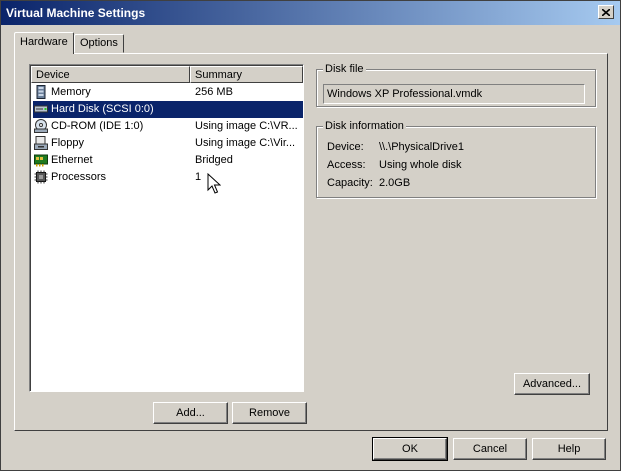 This screenshot has height=471, width=621. What do you see at coordinates (102, 109) in the screenshot?
I see `device-name: Hard Disk (SCSI 0:0)` at bounding box center [102, 109].